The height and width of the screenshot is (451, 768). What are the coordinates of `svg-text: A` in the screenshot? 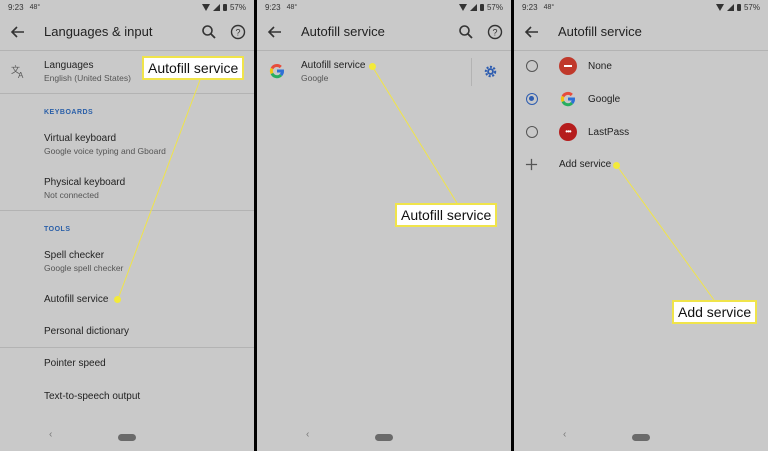 It's located at (21, 75).